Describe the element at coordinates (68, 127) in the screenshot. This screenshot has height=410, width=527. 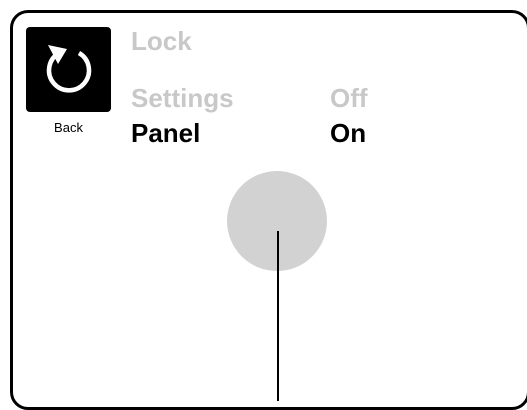
I see `back-label: Back` at that location.